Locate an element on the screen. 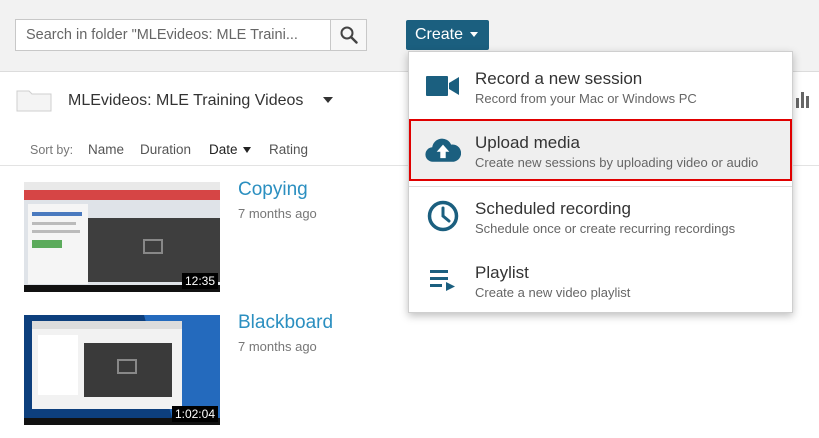 This screenshot has width=819, height=438. chevron-down-icon is located at coordinates (474, 34).